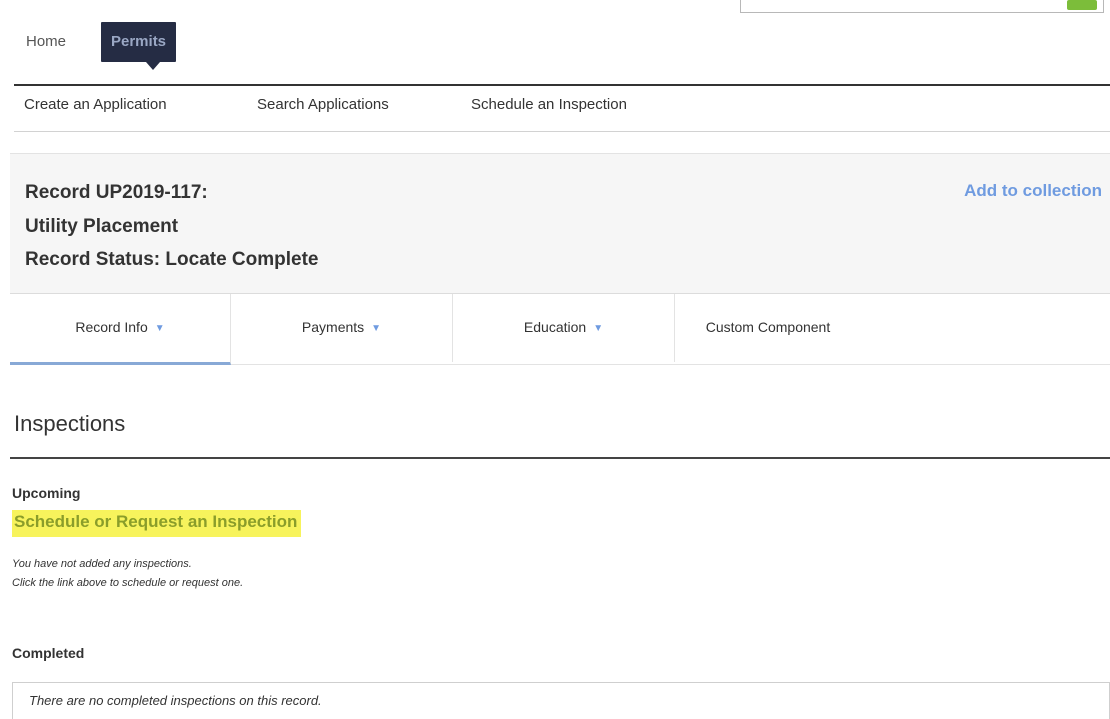  I want to click on search-box, so click(922, 6).